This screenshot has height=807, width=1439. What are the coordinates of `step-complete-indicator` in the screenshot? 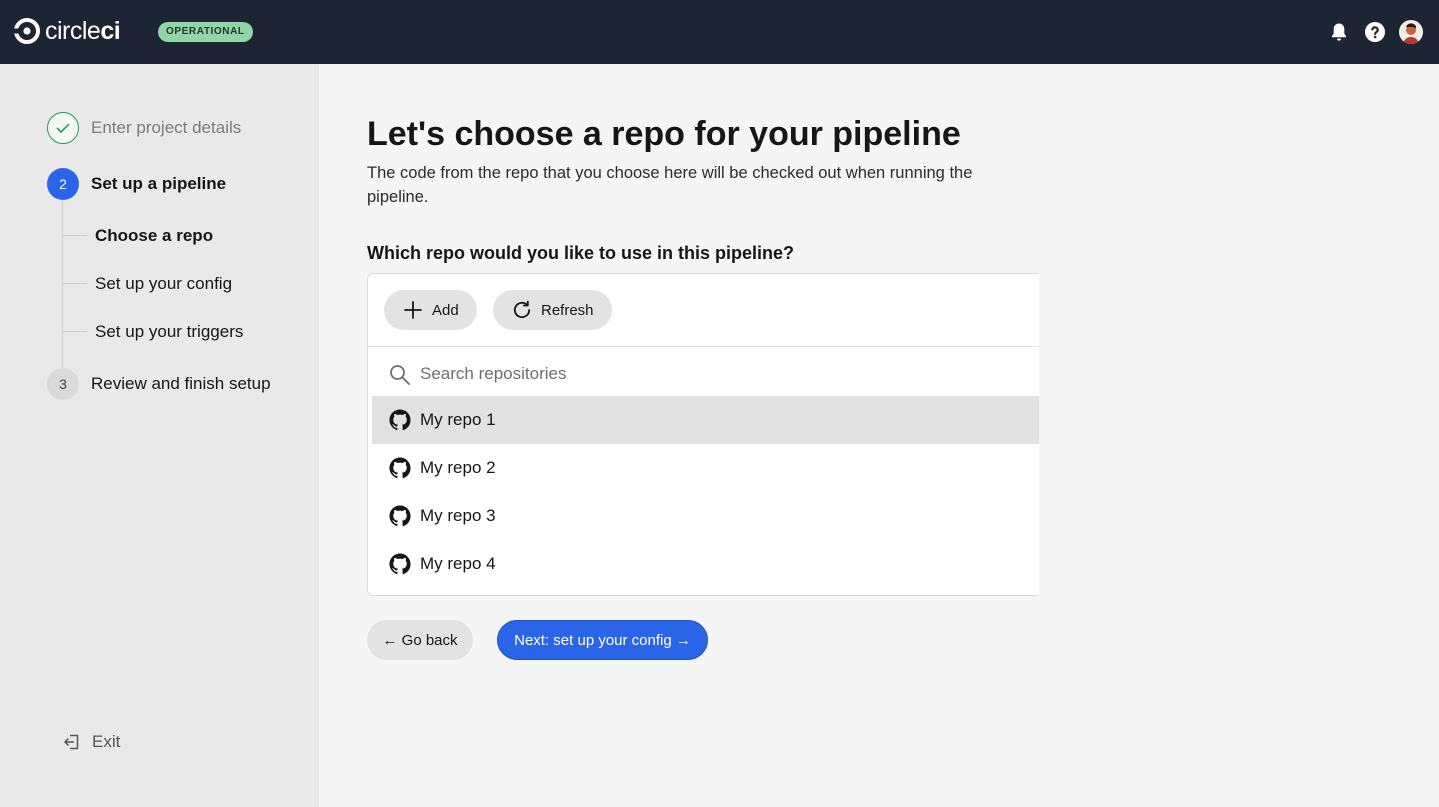 It's located at (63, 128).